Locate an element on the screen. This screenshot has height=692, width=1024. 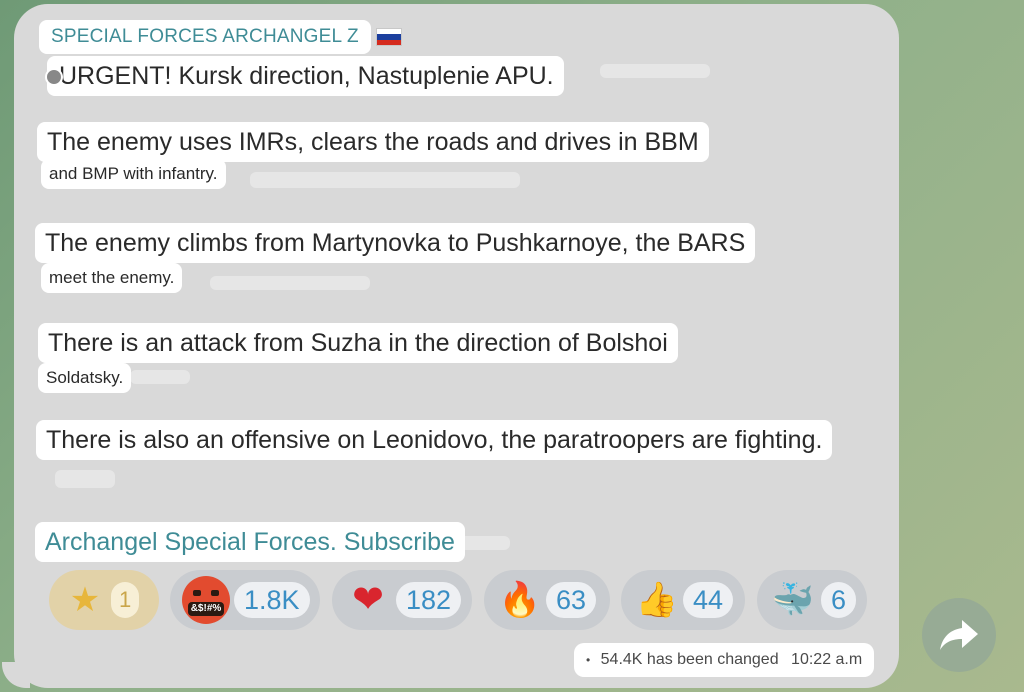
reaction-fire: 🔥 63 is located at coordinates (547, 600).